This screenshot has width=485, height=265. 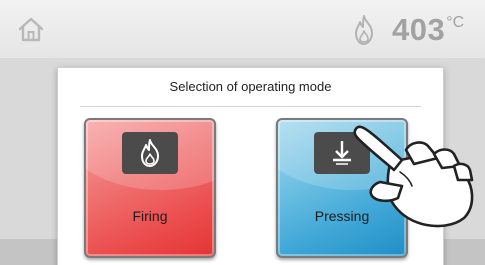 I want to click on flame-icon, so click(x=150, y=153).